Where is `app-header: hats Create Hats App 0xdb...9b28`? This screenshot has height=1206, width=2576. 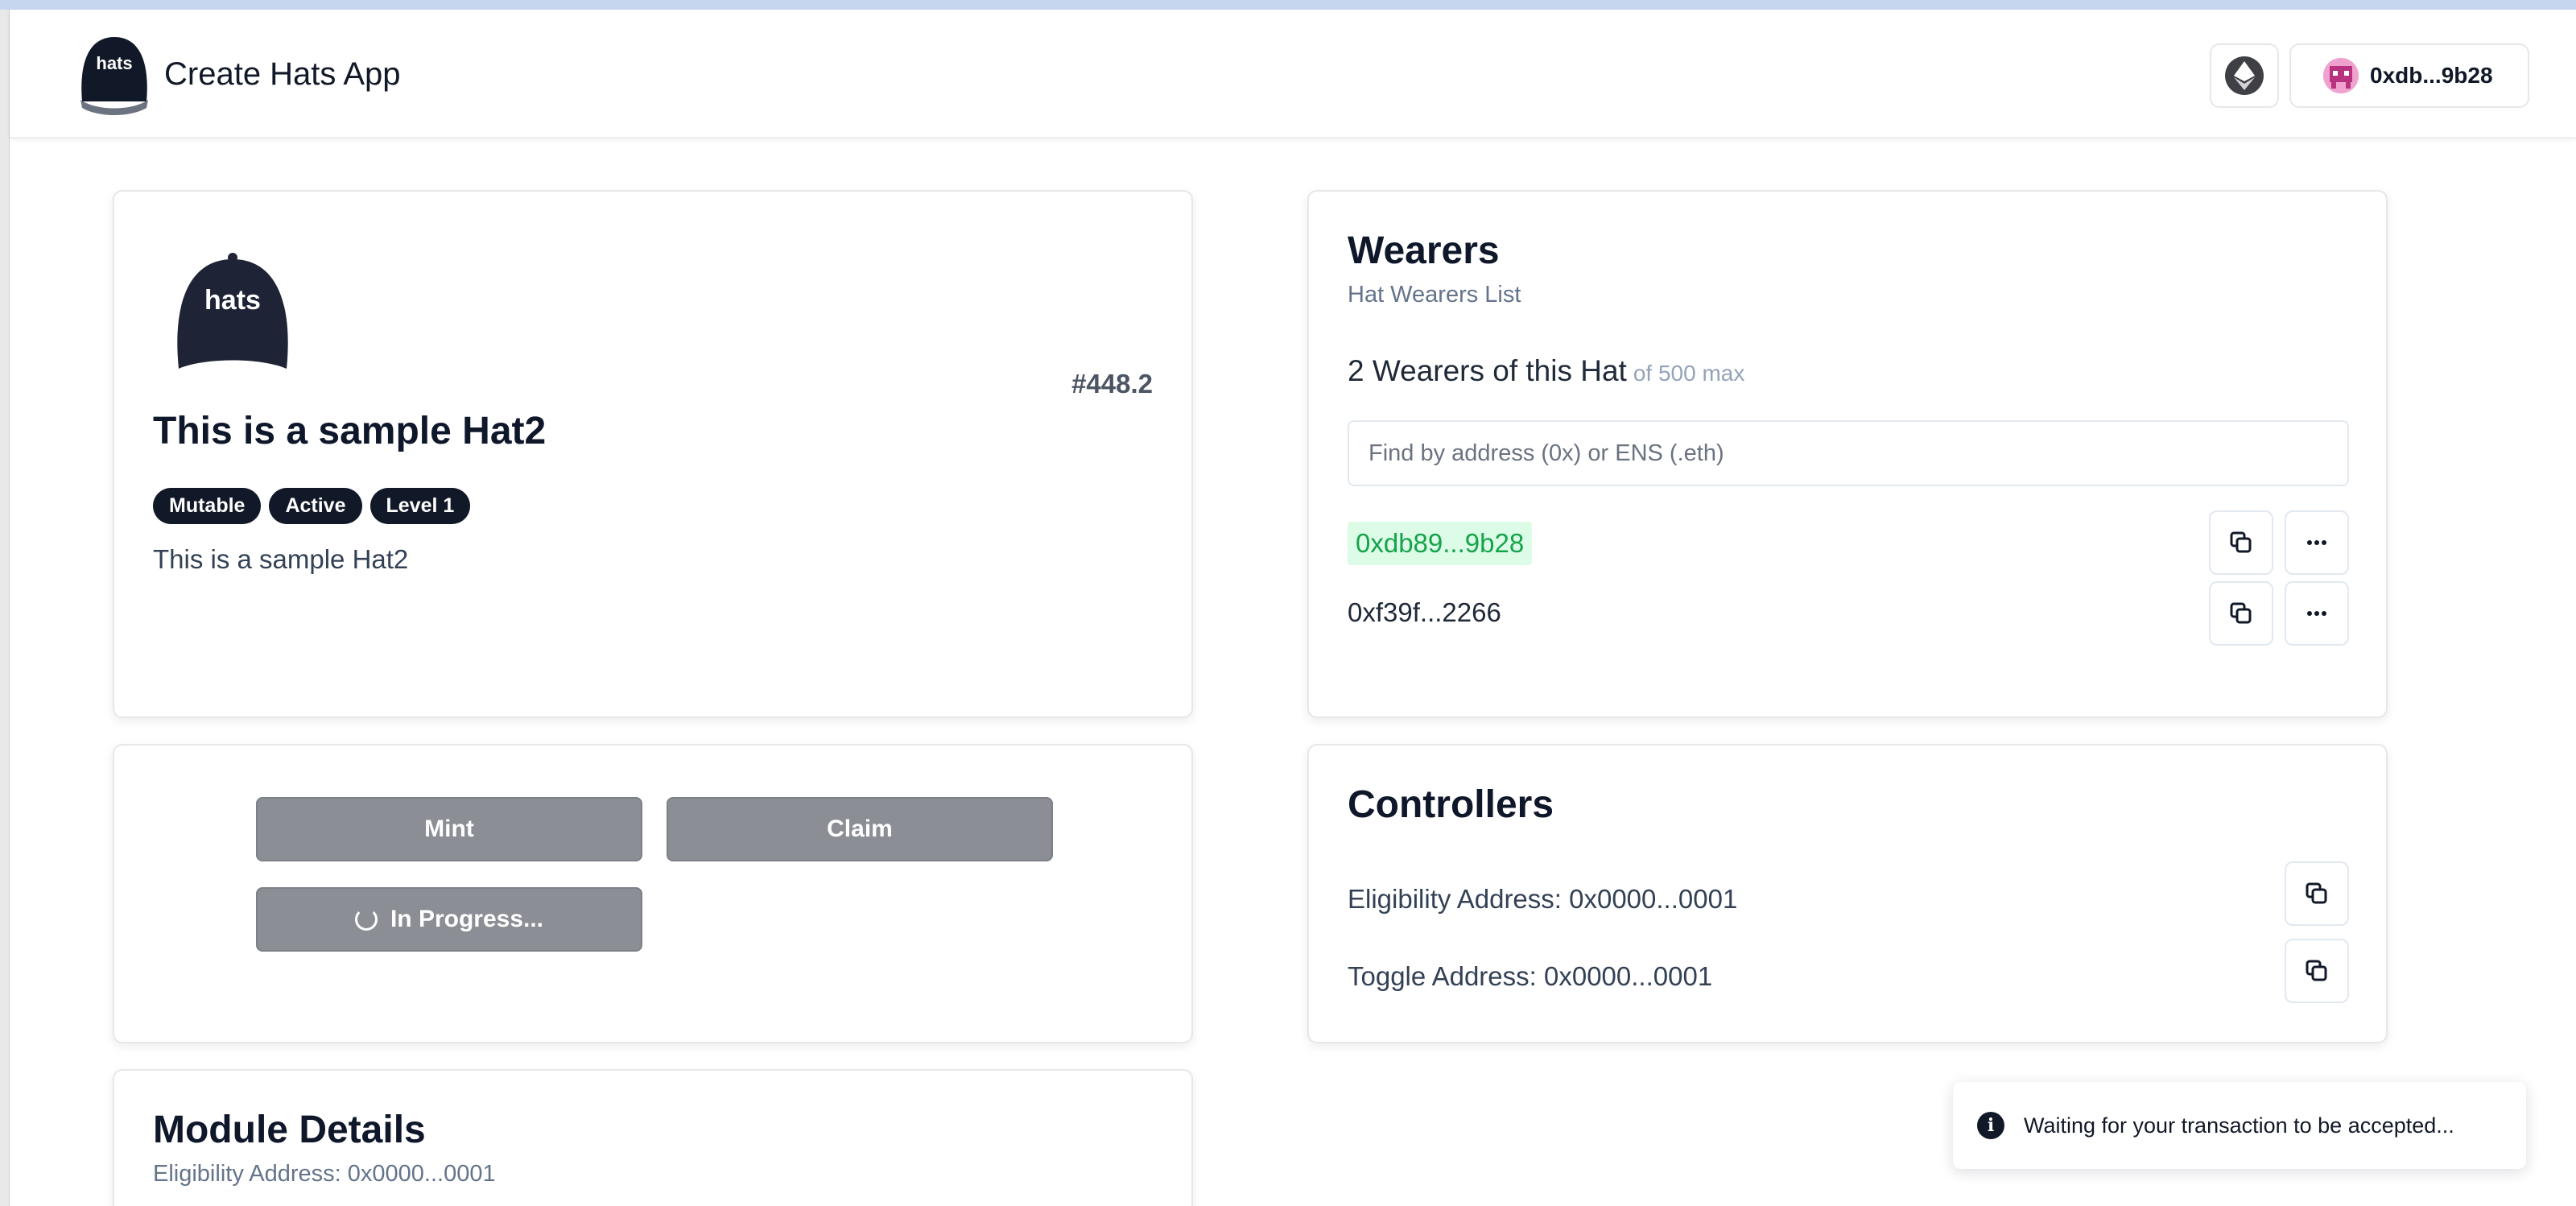 app-header: hats Create Hats App 0xdb...9b28 is located at coordinates (1293, 74).